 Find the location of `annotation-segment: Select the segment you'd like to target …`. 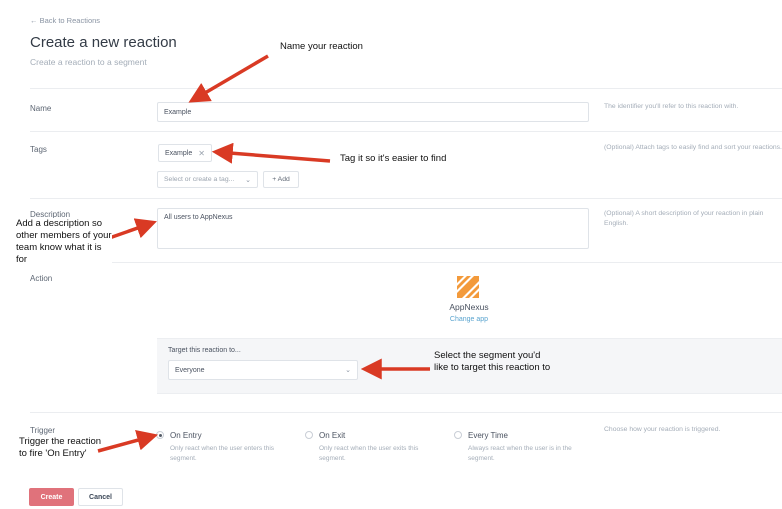

annotation-segment: Select the segment you'd like to target … is located at coordinates (492, 361).